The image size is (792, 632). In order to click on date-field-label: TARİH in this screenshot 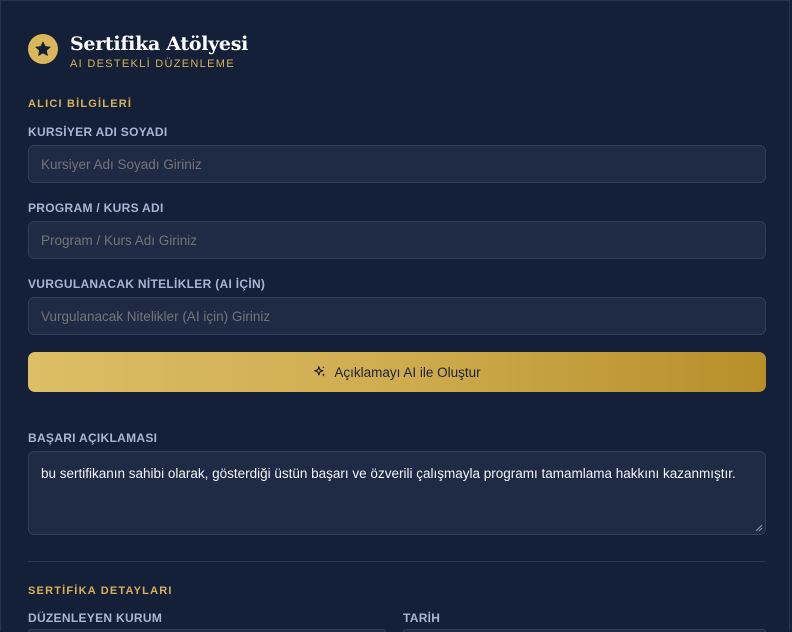, I will do `click(422, 618)`.